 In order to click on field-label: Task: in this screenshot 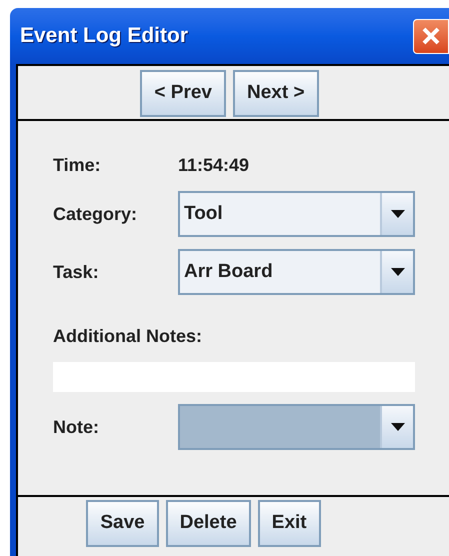, I will do `click(76, 272)`.